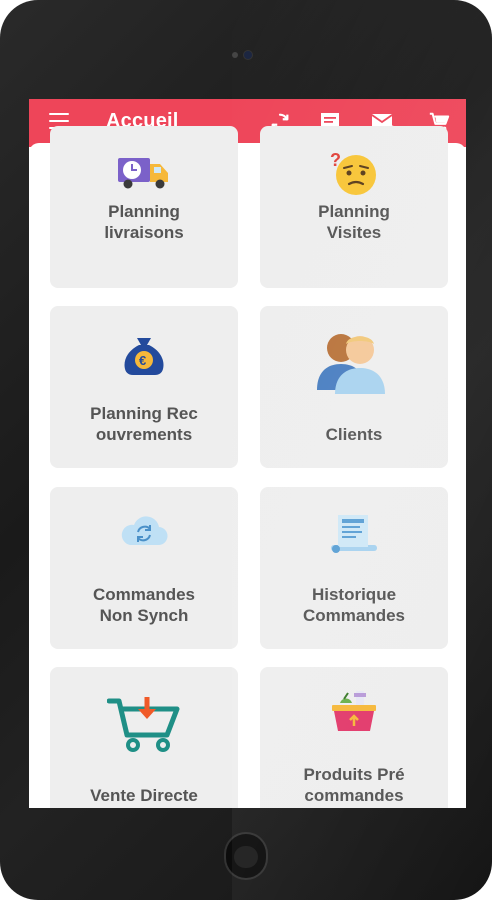  Describe the element at coordinates (354, 785) in the screenshot. I see `tile-label: Produits Pré commandes` at that location.